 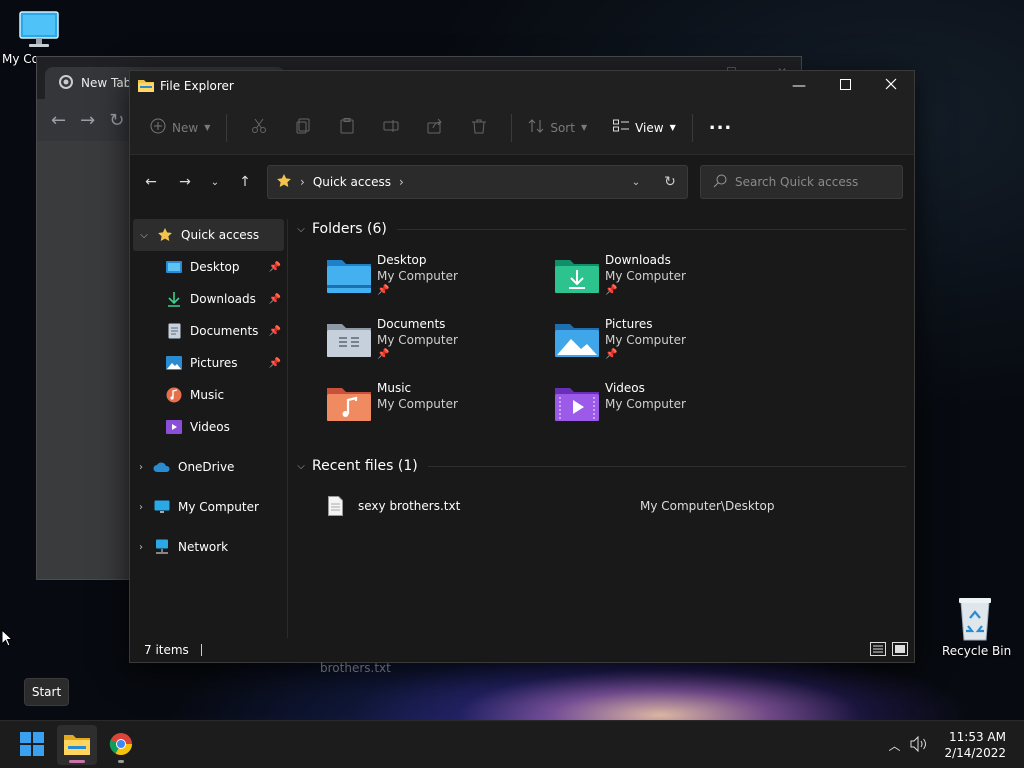 I want to click on desktop-icon-recycle-bin: Recycle Bin, so click(x=976, y=627).